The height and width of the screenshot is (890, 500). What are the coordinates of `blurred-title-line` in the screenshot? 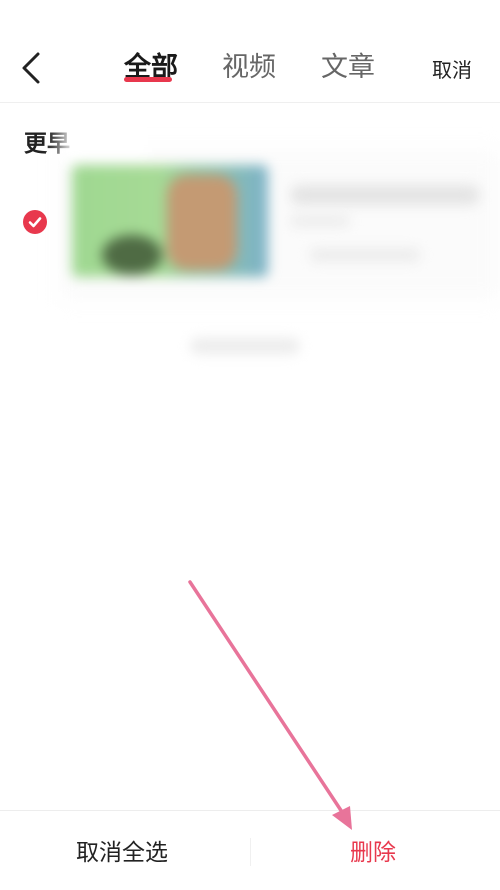 It's located at (320, 221).